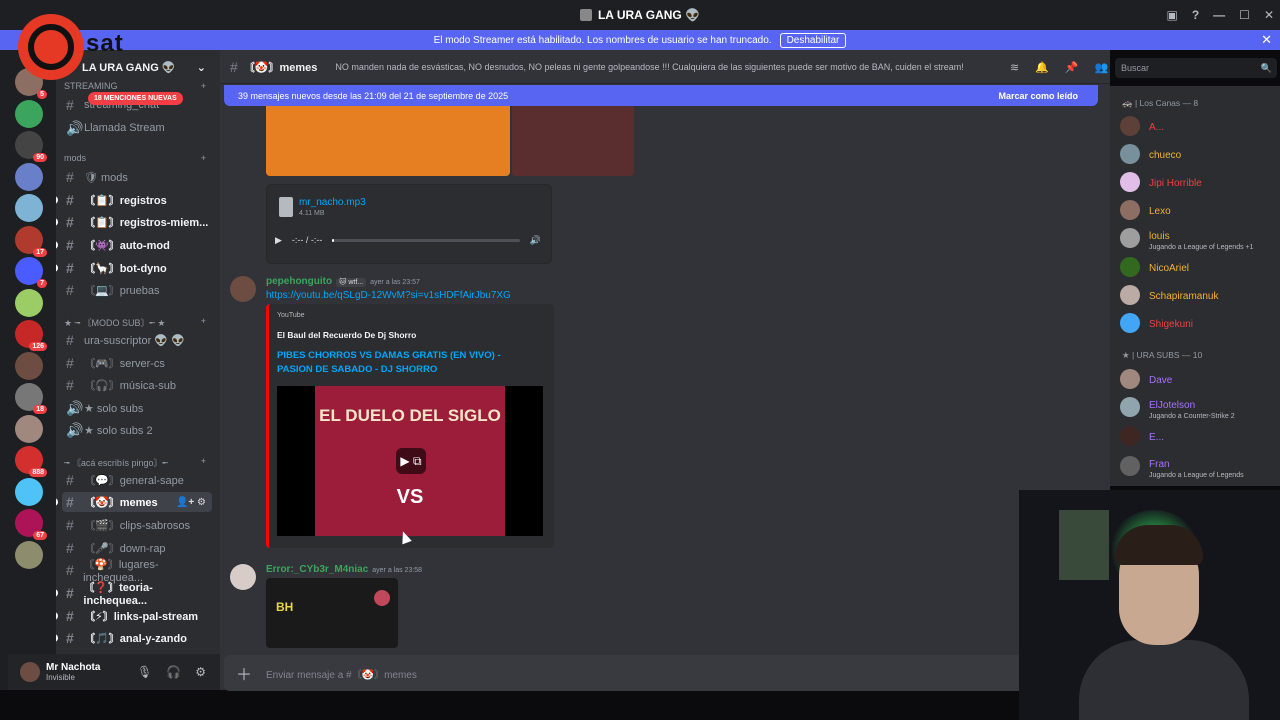 This screenshot has width=1280, height=720. What do you see at coordinates (1200, 466) in the screenshot?
I see `member-item: Fran Jugando a League of Legends` at bounding box center [1200, 466].